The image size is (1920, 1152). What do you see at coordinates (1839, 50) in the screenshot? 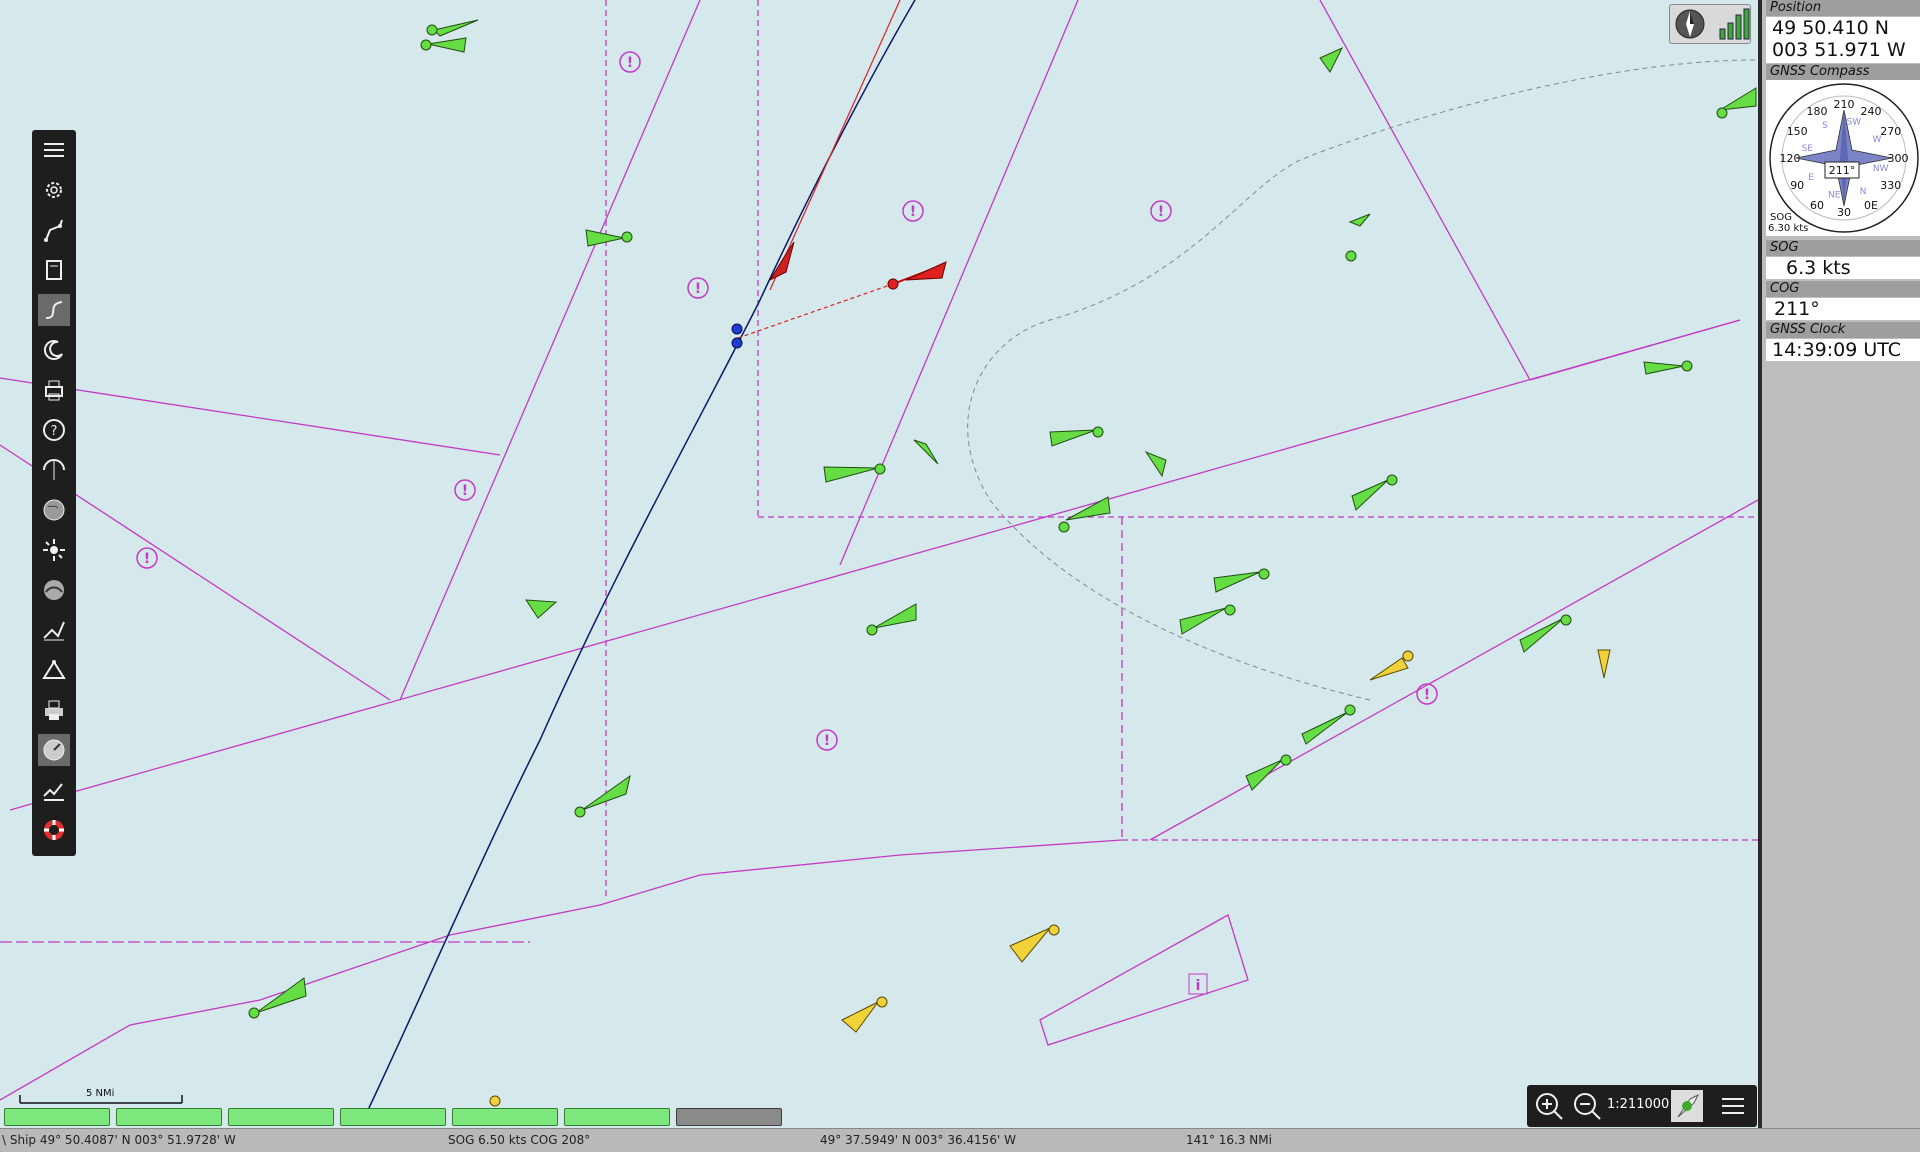
I see `position-lon: 003 51.971 W` at bounding box center [1839, 50].